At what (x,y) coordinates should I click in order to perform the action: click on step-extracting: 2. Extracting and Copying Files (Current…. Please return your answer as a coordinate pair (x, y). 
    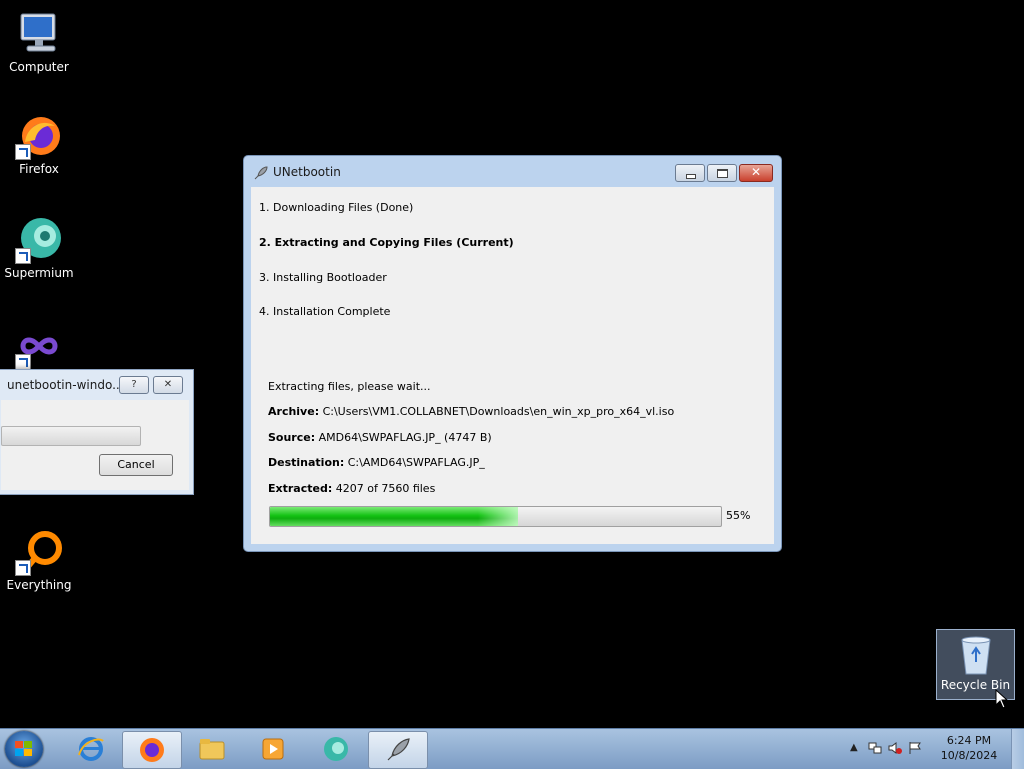
    Looking at the image, I should click on (386, 242).